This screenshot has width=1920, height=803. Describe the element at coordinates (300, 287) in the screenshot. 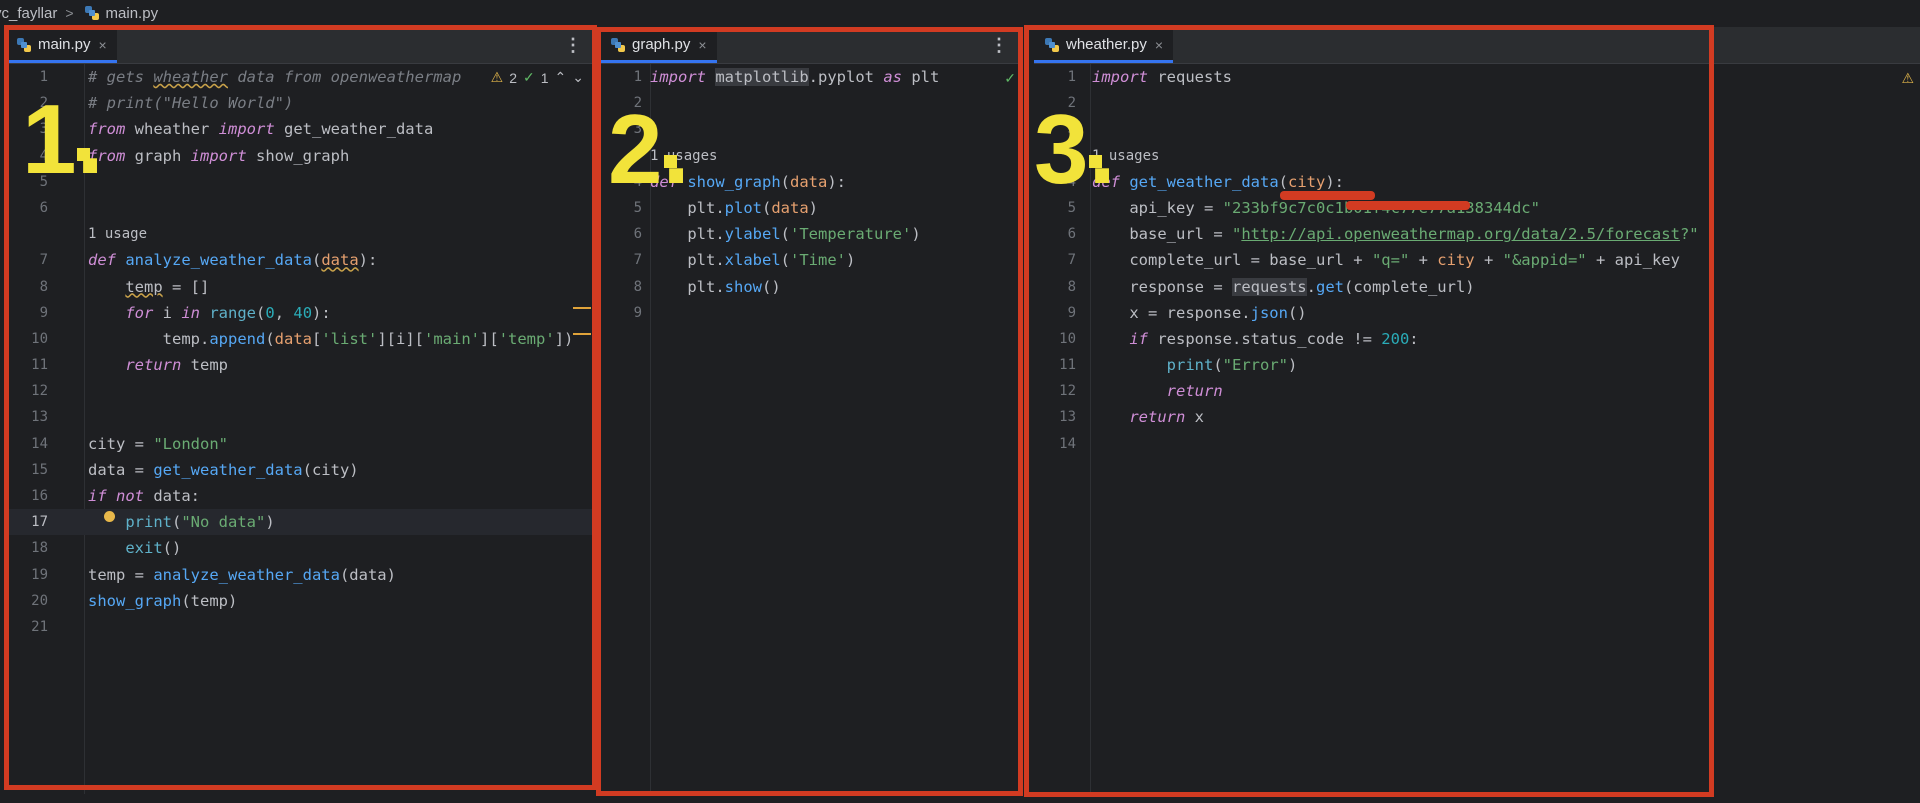

I see `code-line: 8 temp = []` at that location.